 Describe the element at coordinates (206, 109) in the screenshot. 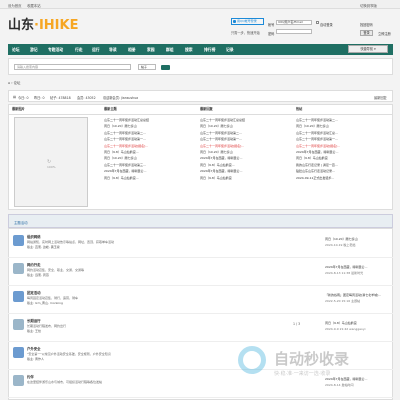

I see `col-head-replies: 最新回复` at that location.